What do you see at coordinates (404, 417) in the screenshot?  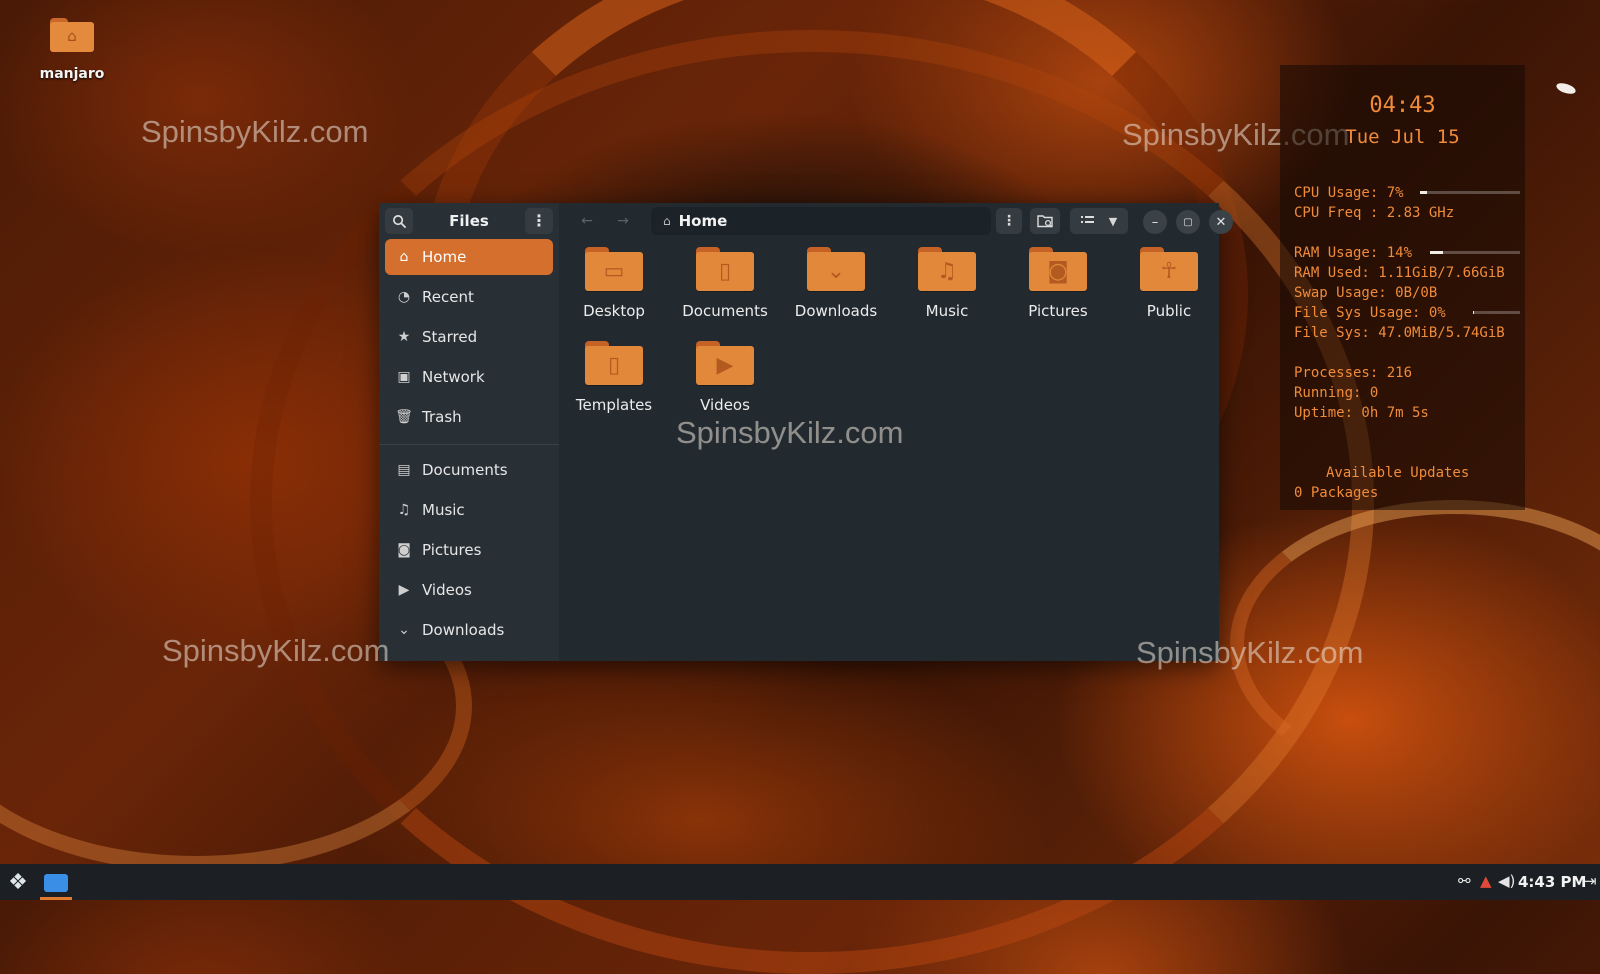 I see `trash-icon: 🗑` at bounding box center [404, 417].